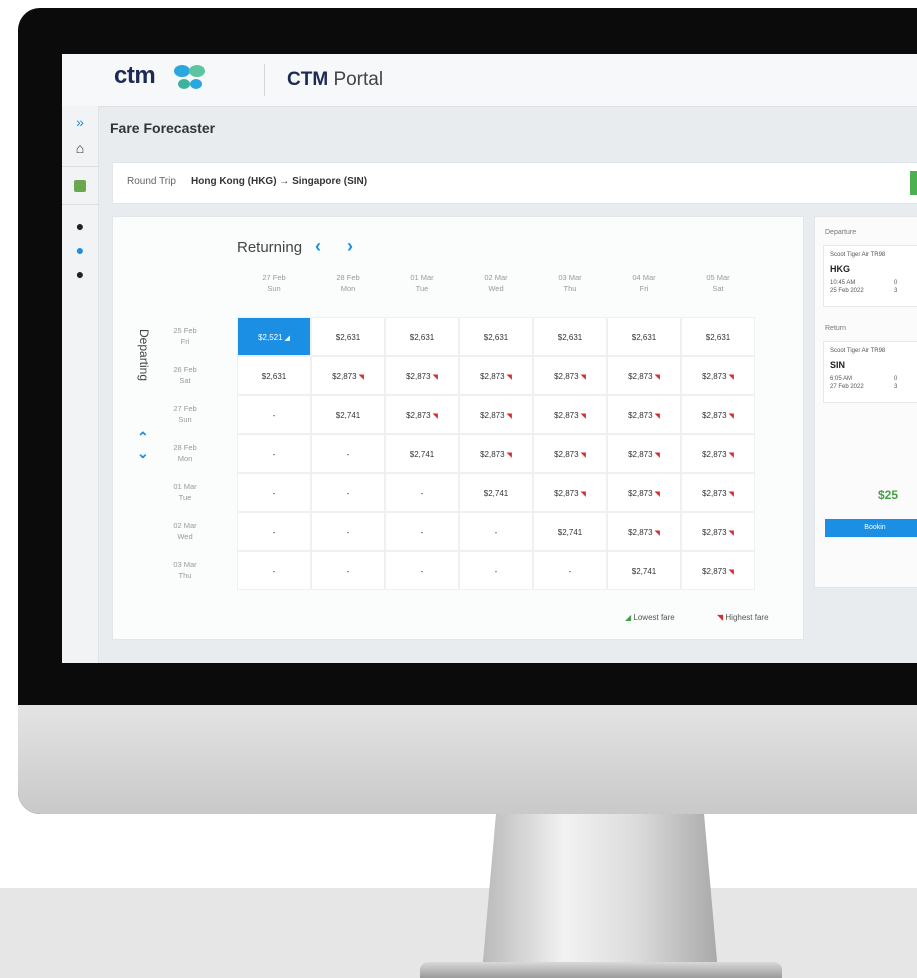  What do you see at coordinates (185, 492) in the screenshot?
I see `depart-date-header: 01 Mar Tue` at bounding box center [185, 492].